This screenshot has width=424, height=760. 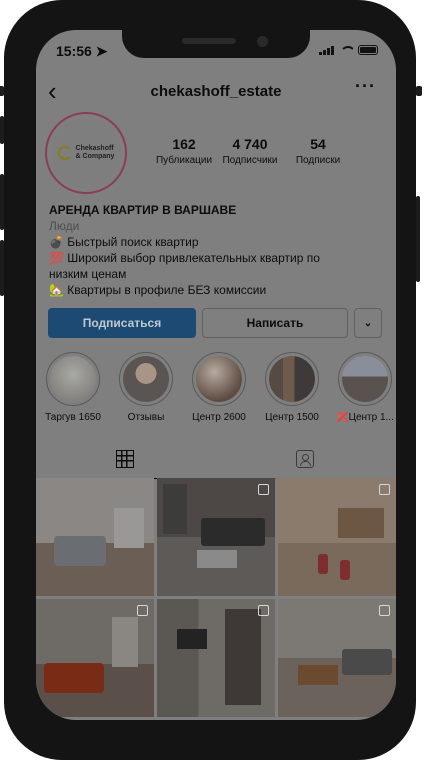 I want to click on stat-following: 54 Подписки, so click(x=318, y=151).